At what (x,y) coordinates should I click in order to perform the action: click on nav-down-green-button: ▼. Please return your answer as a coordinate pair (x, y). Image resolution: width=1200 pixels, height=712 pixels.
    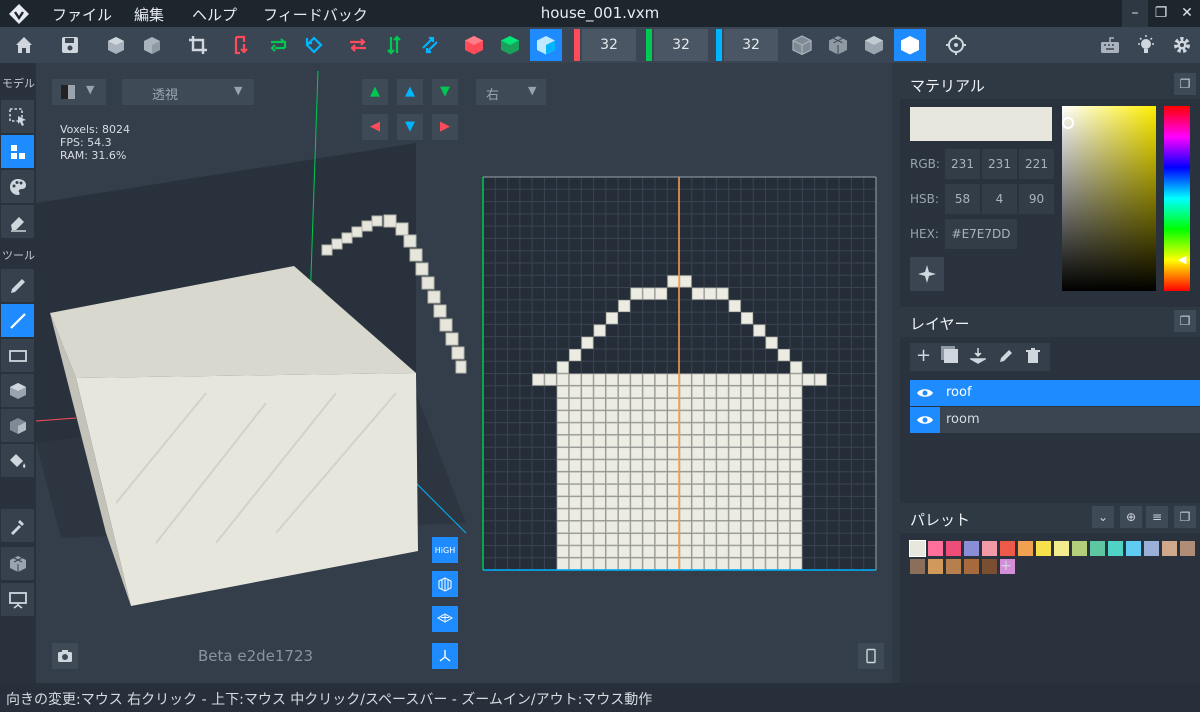
    Looking at the image, I should click on (445, 92).